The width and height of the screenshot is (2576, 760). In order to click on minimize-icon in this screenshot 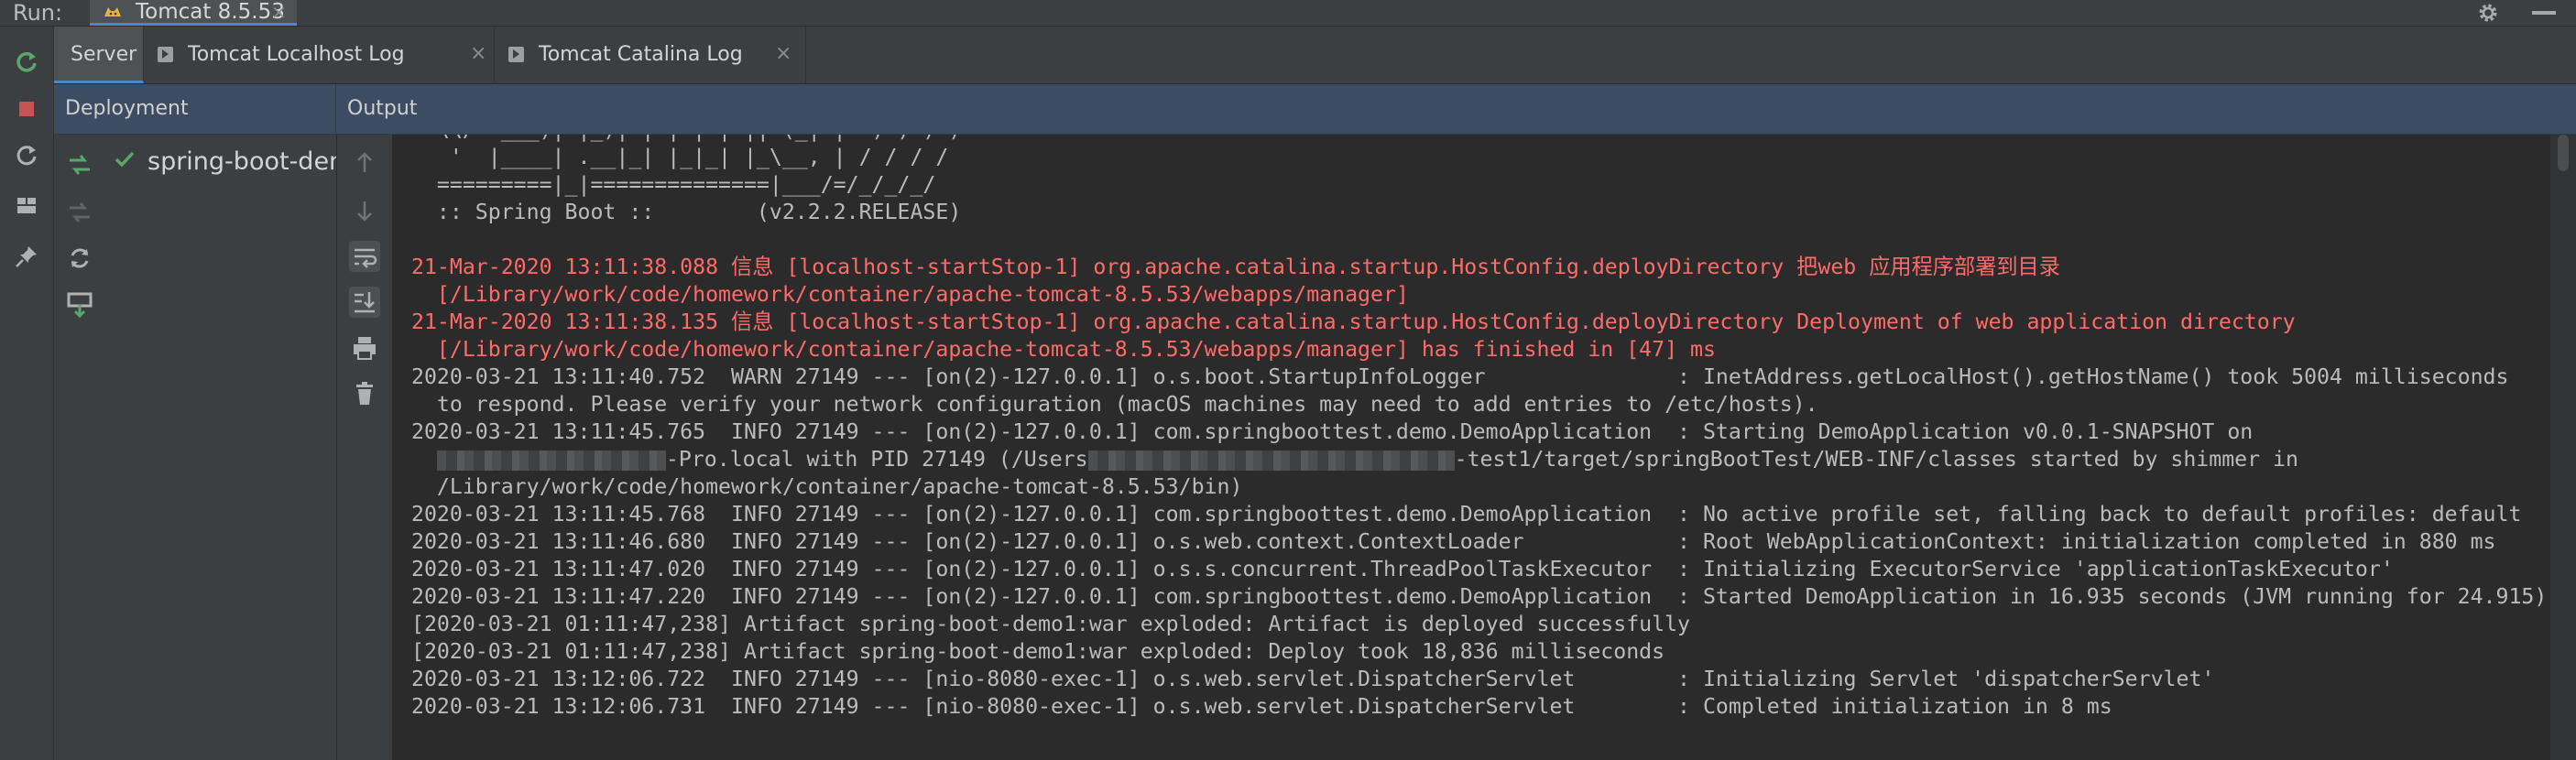, I will do `click(2544, 13)`.